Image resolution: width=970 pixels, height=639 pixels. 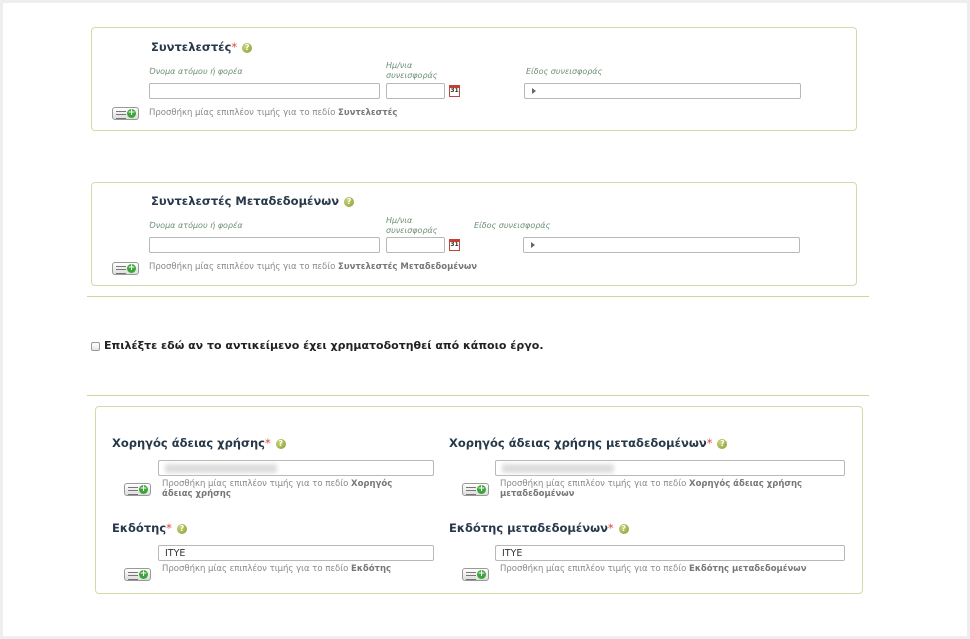 I want to click on funding-checkbox, so click(x=95, y=346).